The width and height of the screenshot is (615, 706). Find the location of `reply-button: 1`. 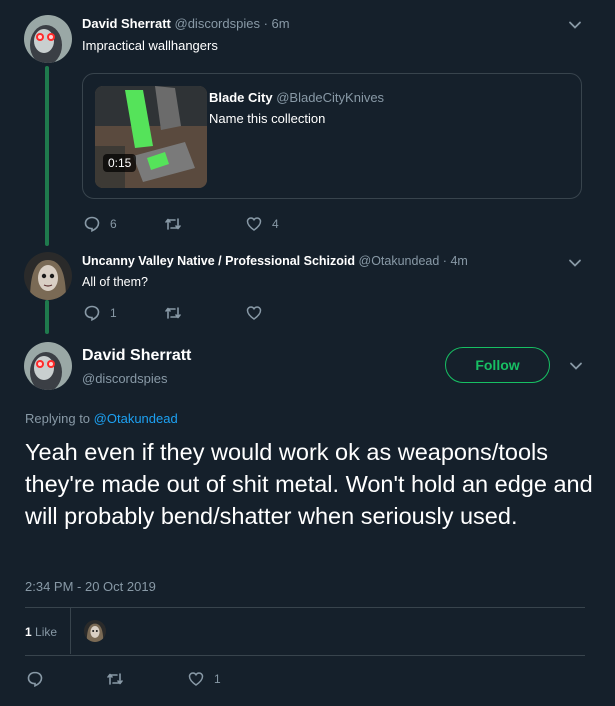

reply-button: 1 is located at coordinates (100, 313).